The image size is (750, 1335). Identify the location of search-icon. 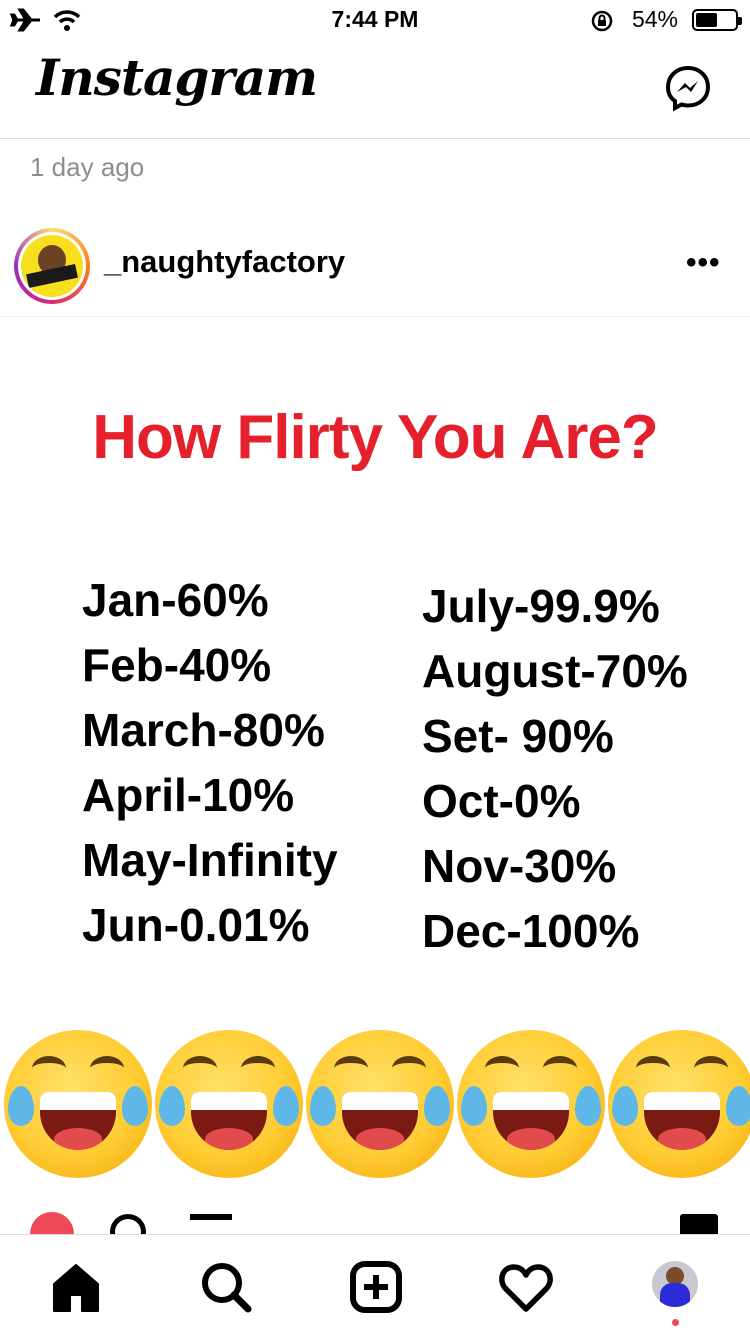
(226, 1287).